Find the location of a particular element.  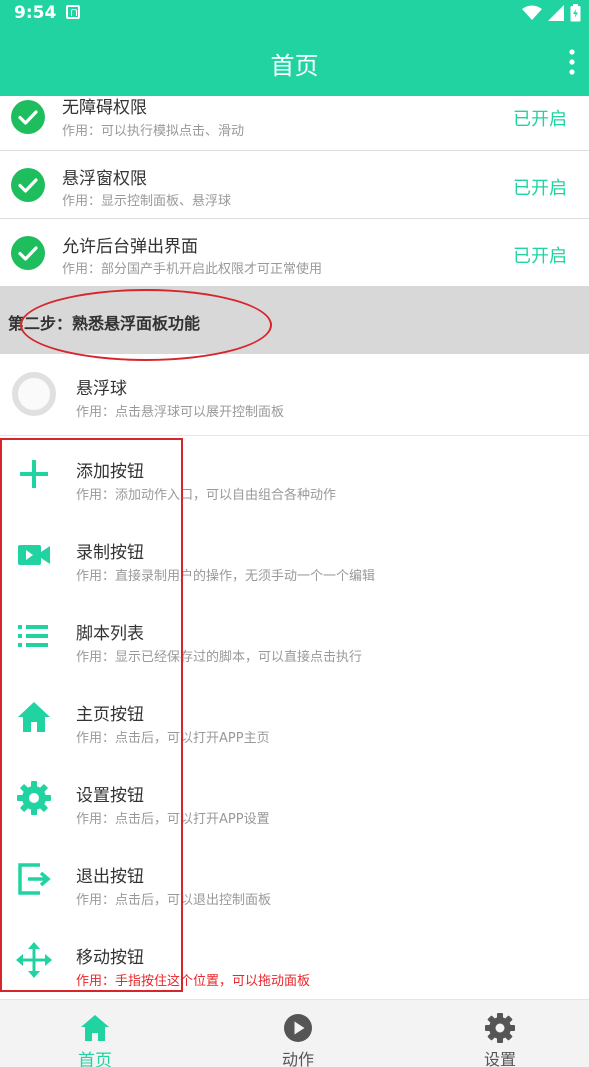

permission-title: 悬浮窗权限 is located at coordinates (104, 179).